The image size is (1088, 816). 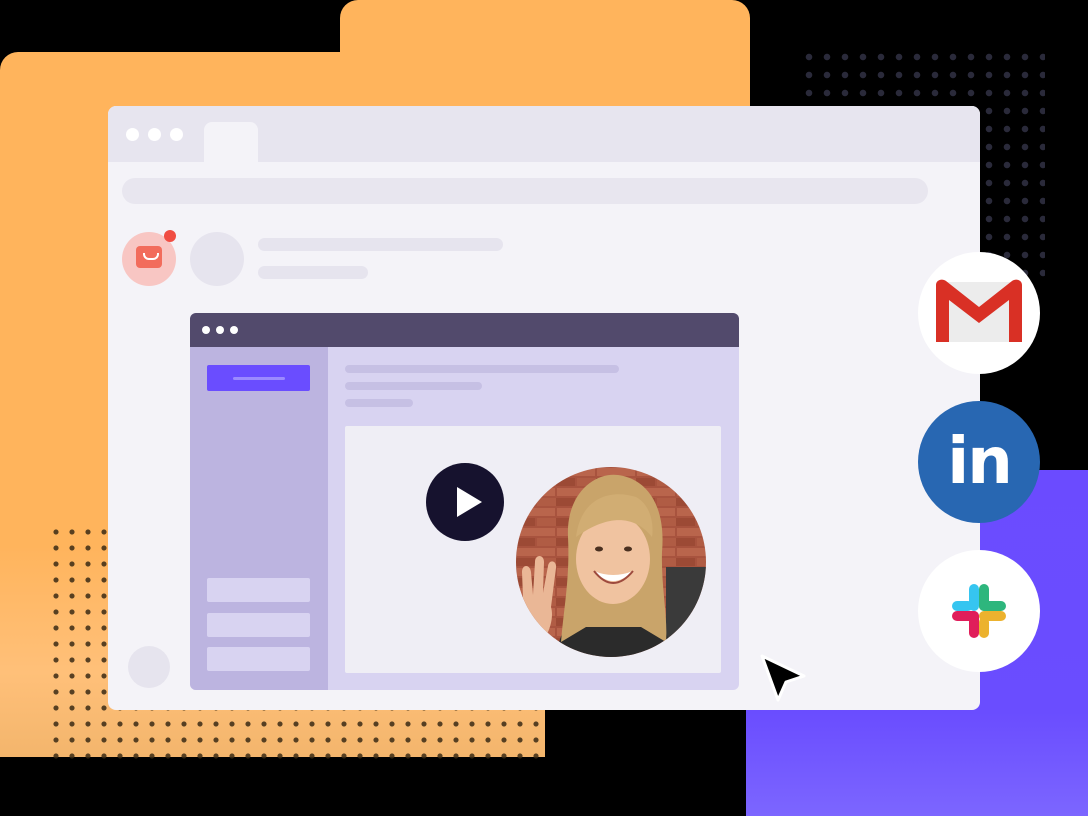 I want to click on button-label-placeholder, so click(x=259, y=378).